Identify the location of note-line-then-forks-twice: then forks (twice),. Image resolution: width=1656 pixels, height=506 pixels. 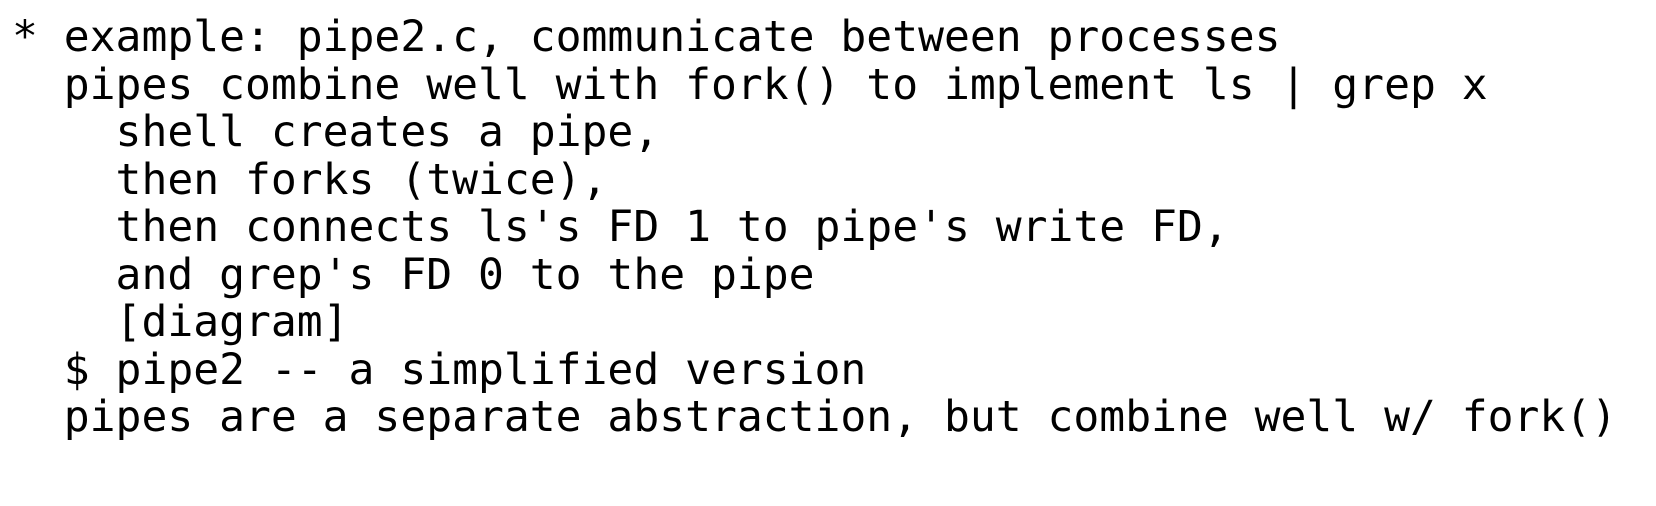
(310, 179).